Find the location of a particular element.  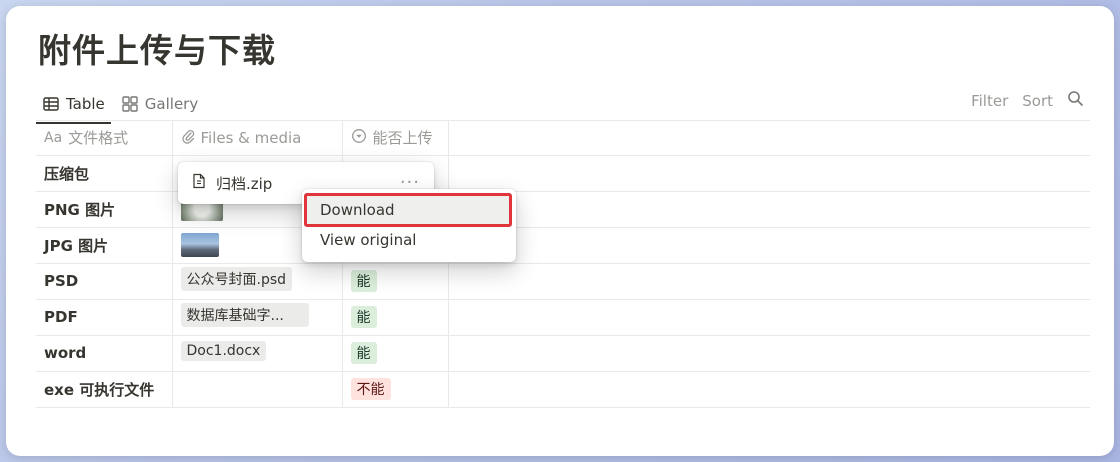

popup-filename: 归档.zip is located at coordinates (244, 183).